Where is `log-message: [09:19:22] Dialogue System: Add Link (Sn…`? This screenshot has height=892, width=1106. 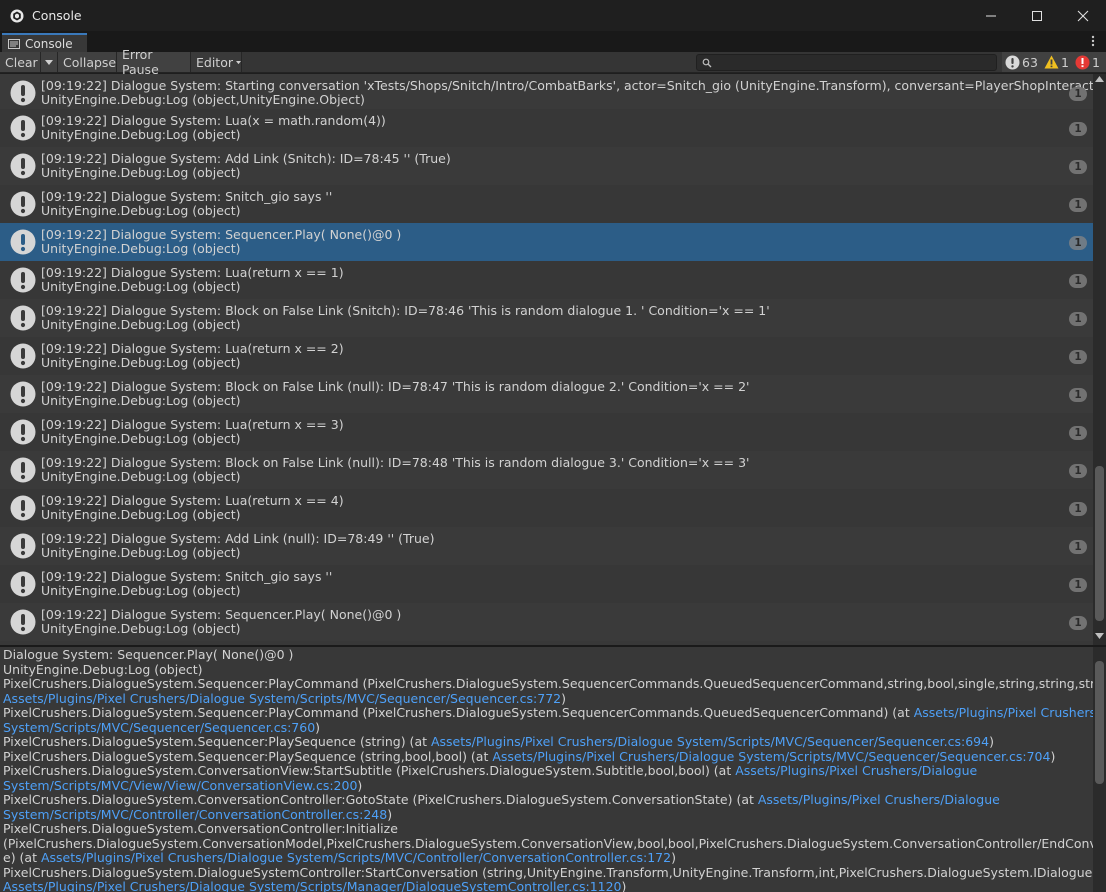
log-message: [09:19:22] Dialogue System: Add Link (Sn… is located at coordinates (246, 158).